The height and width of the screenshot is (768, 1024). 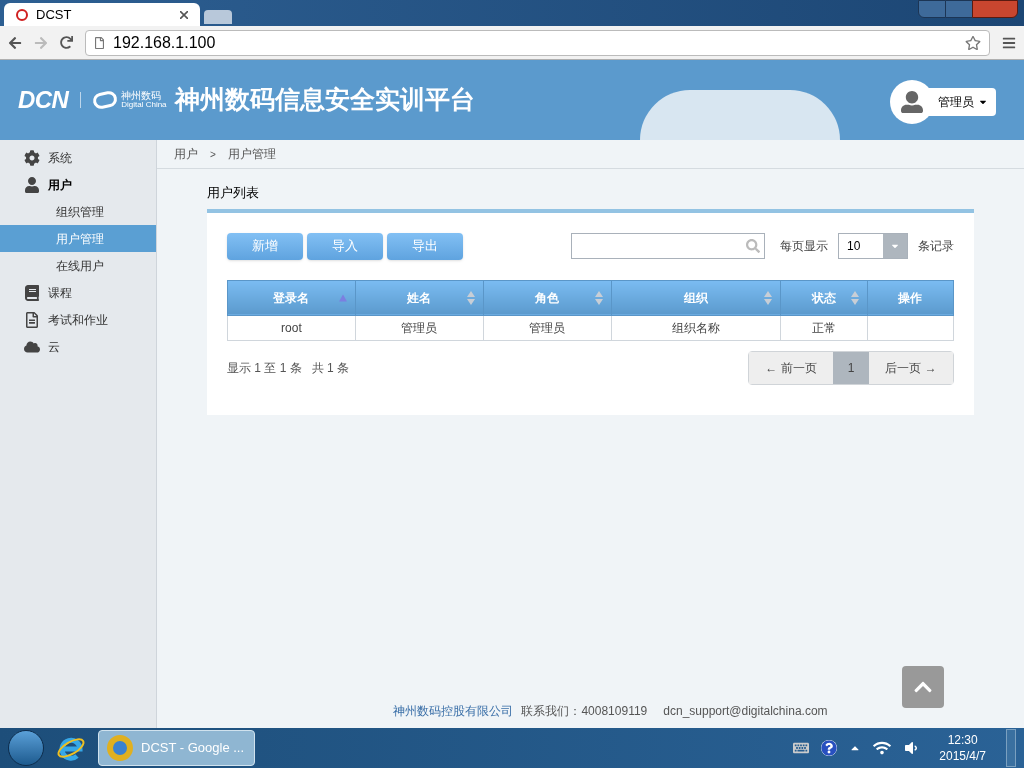 I want to click on table-cell: root, so click(x=291, y=327).